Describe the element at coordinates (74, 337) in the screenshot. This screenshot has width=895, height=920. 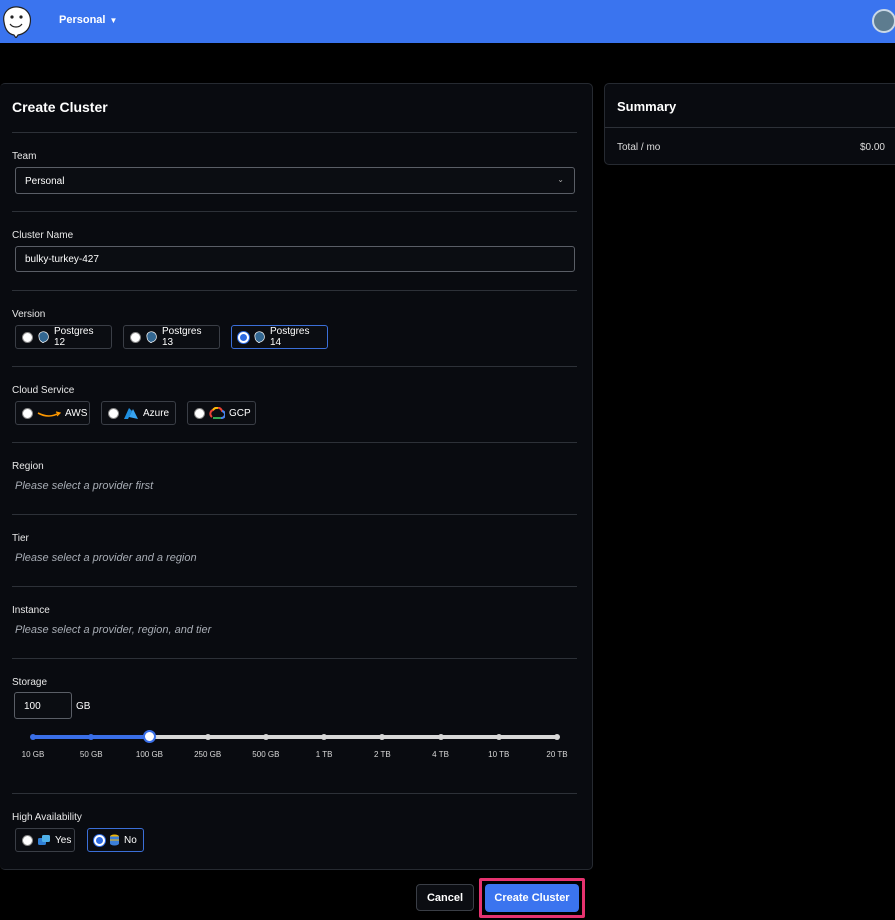
I see `version-option-label: Postgres 12` at that location.